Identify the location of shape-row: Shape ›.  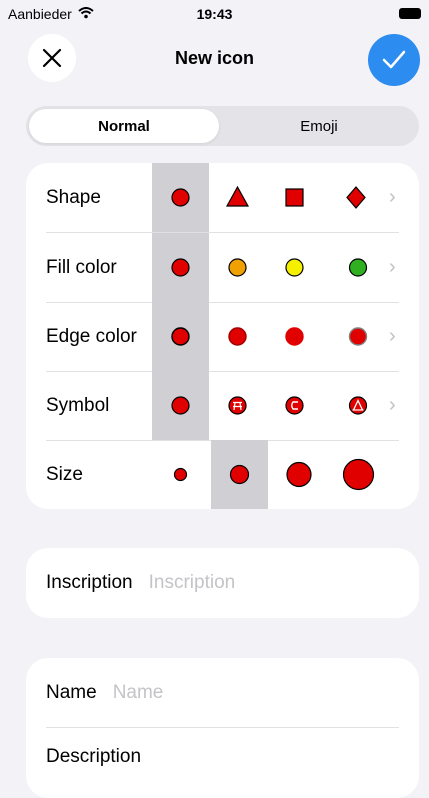
(222, 197).